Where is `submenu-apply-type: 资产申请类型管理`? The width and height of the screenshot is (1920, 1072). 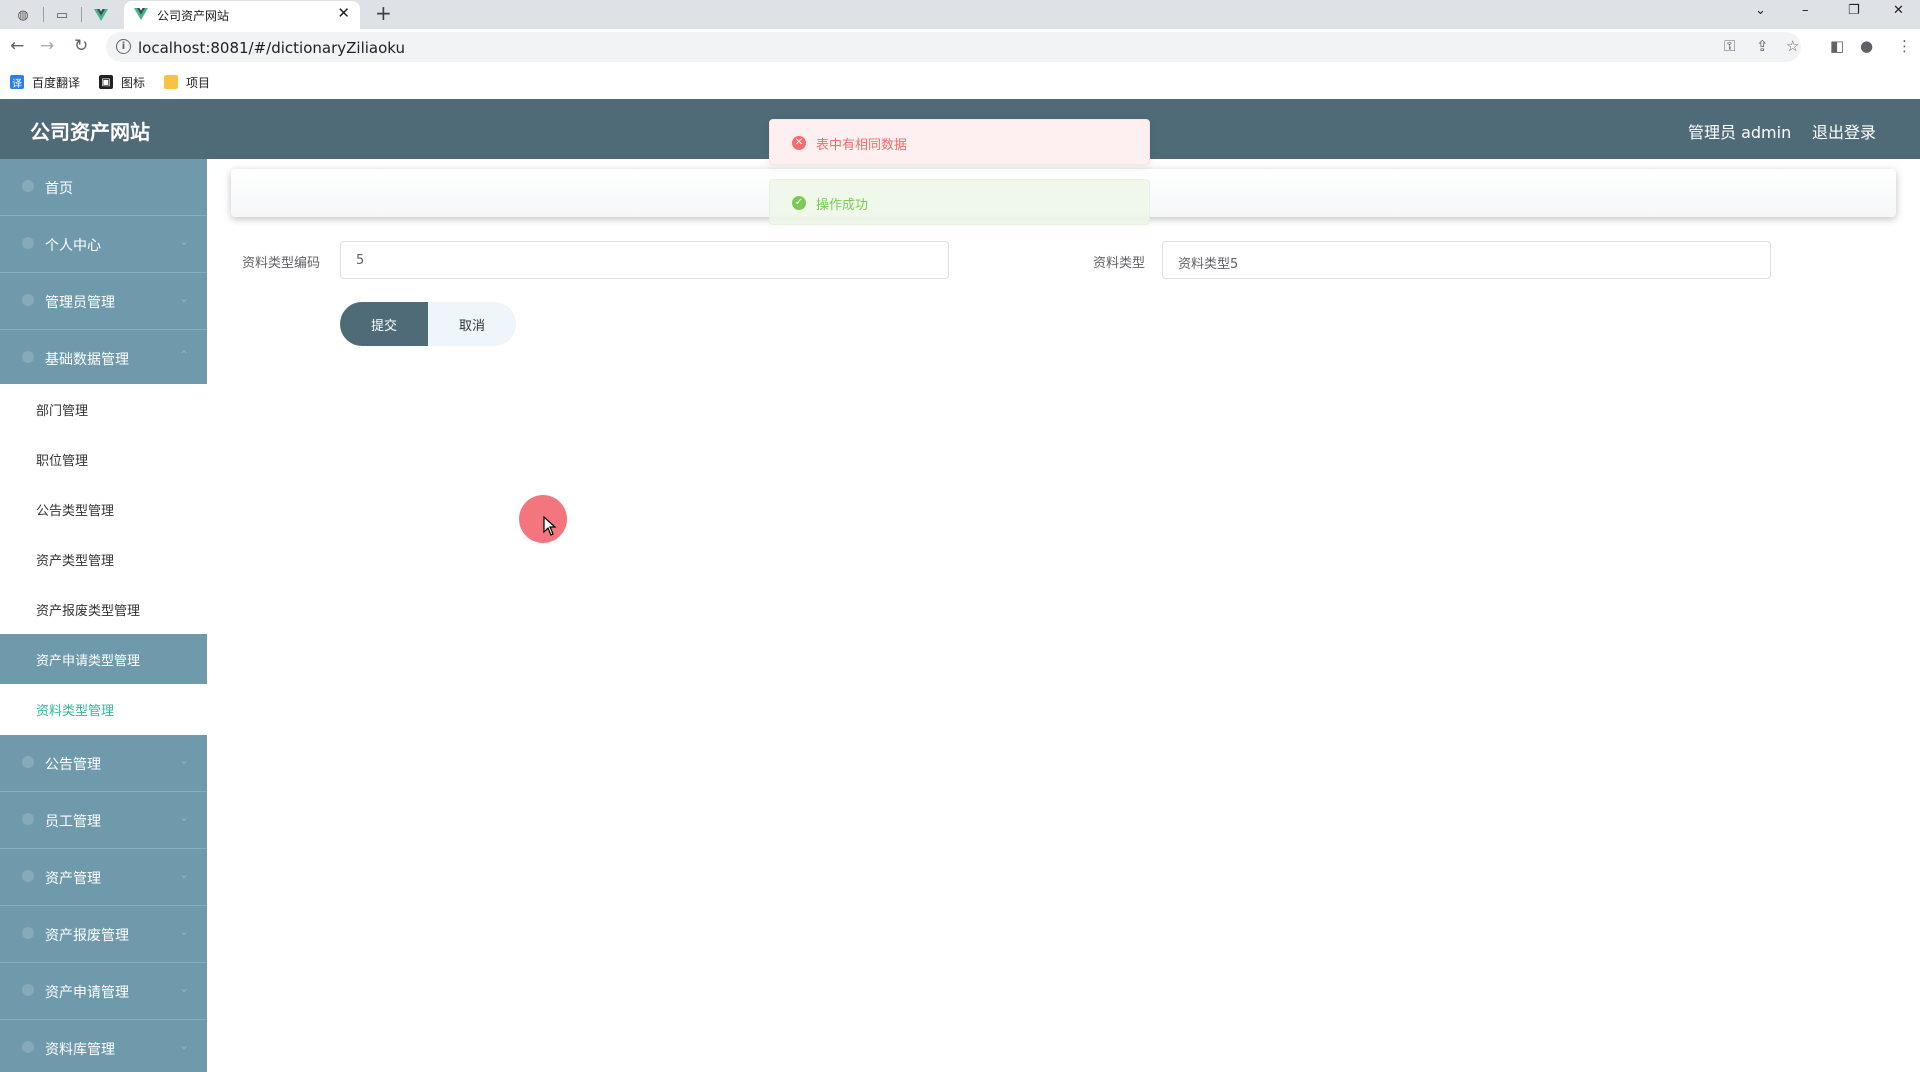 submenu-apply-type: 资产申请类型管理 is located at coordinates (103, 659).